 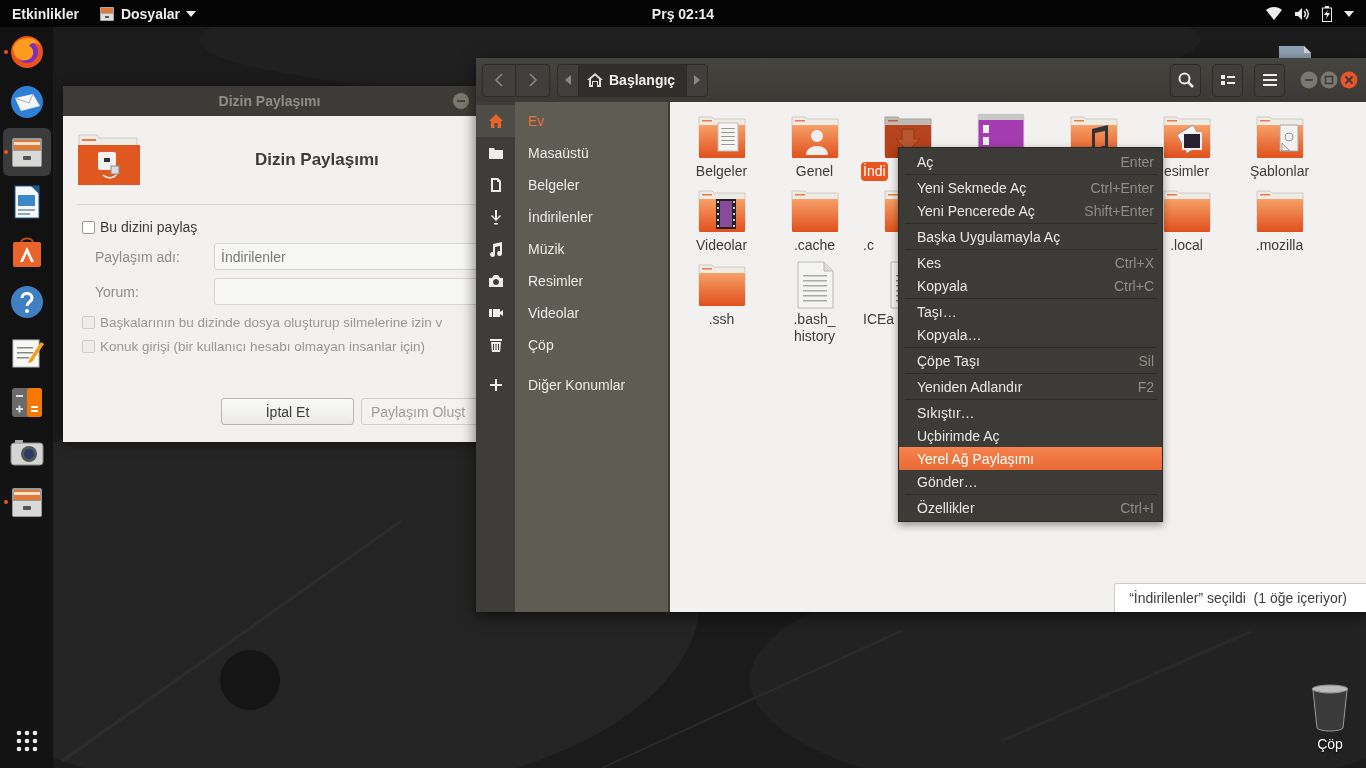 I want to click on checkbox, so click(x=88, y=227).